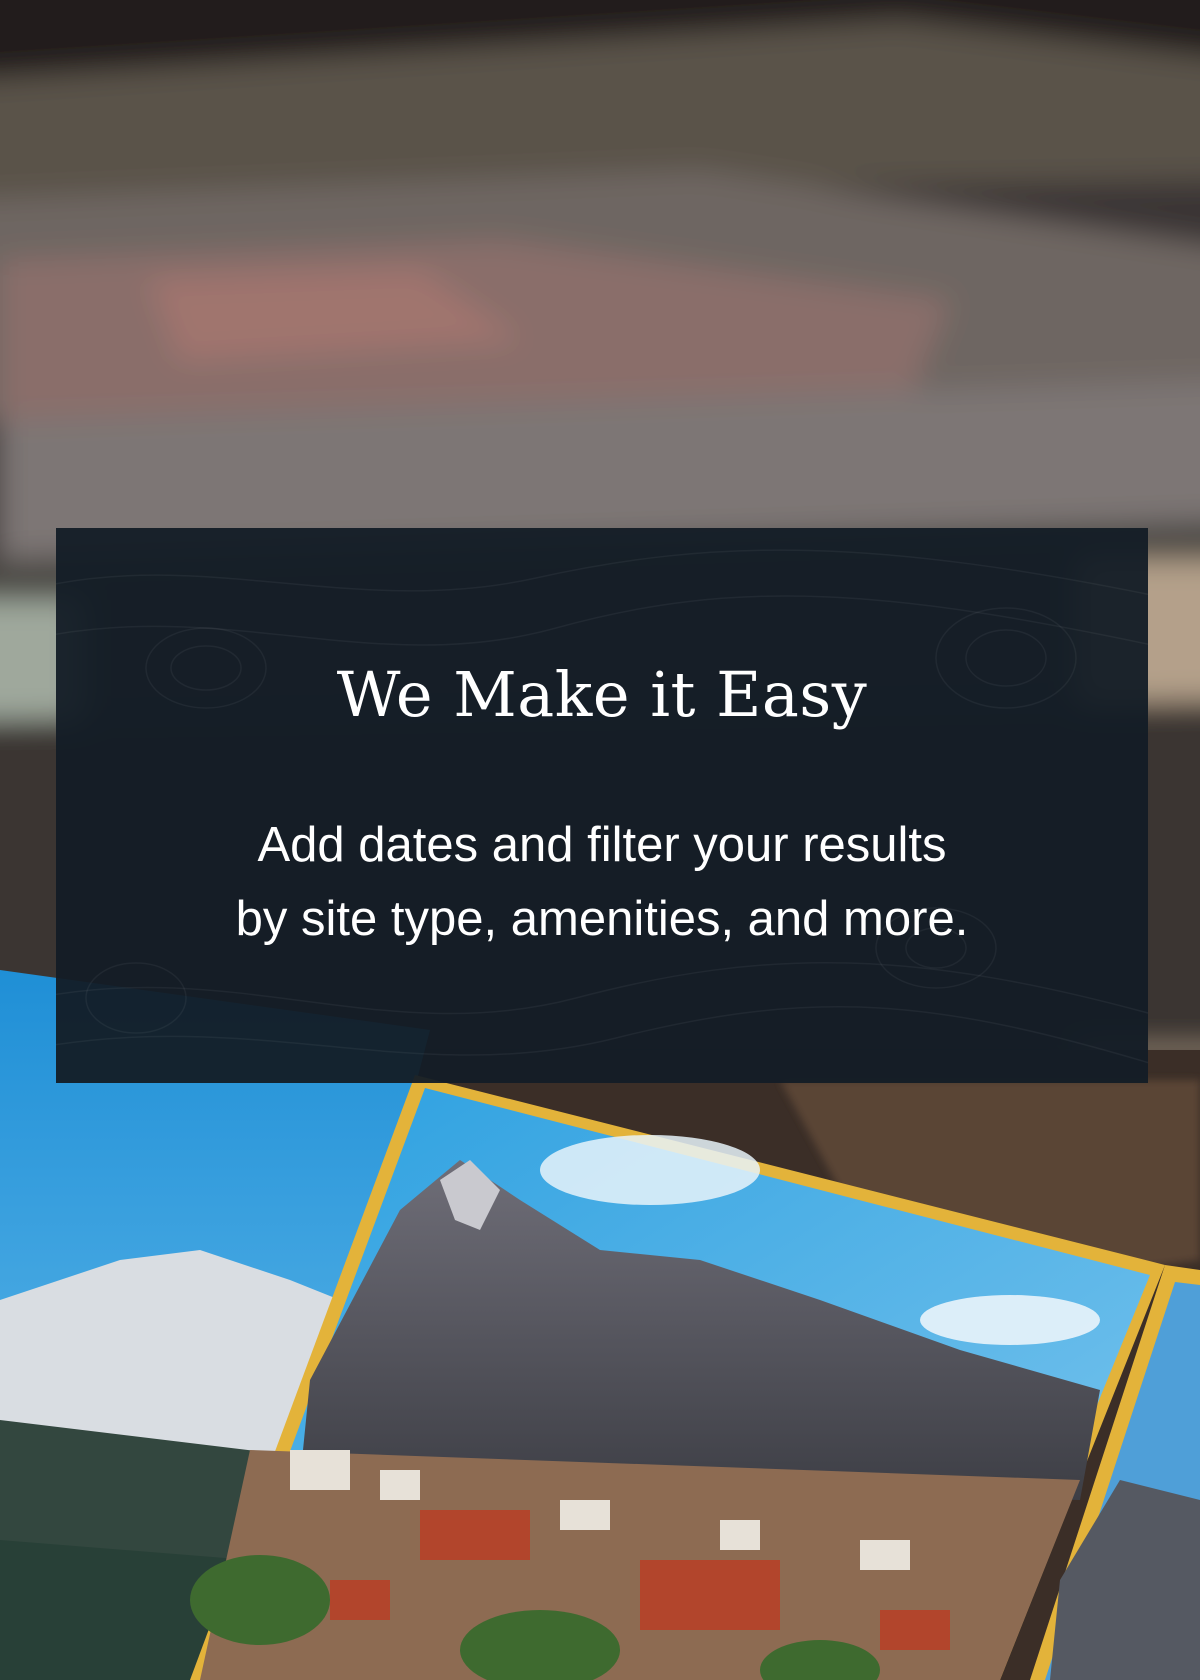 This screenshot has width=1200, height=1680. What do you see at coordinates (602, 694) in the screenshot?
I see `promo-title: We Make it Easy` at bounding box center [602, 694].